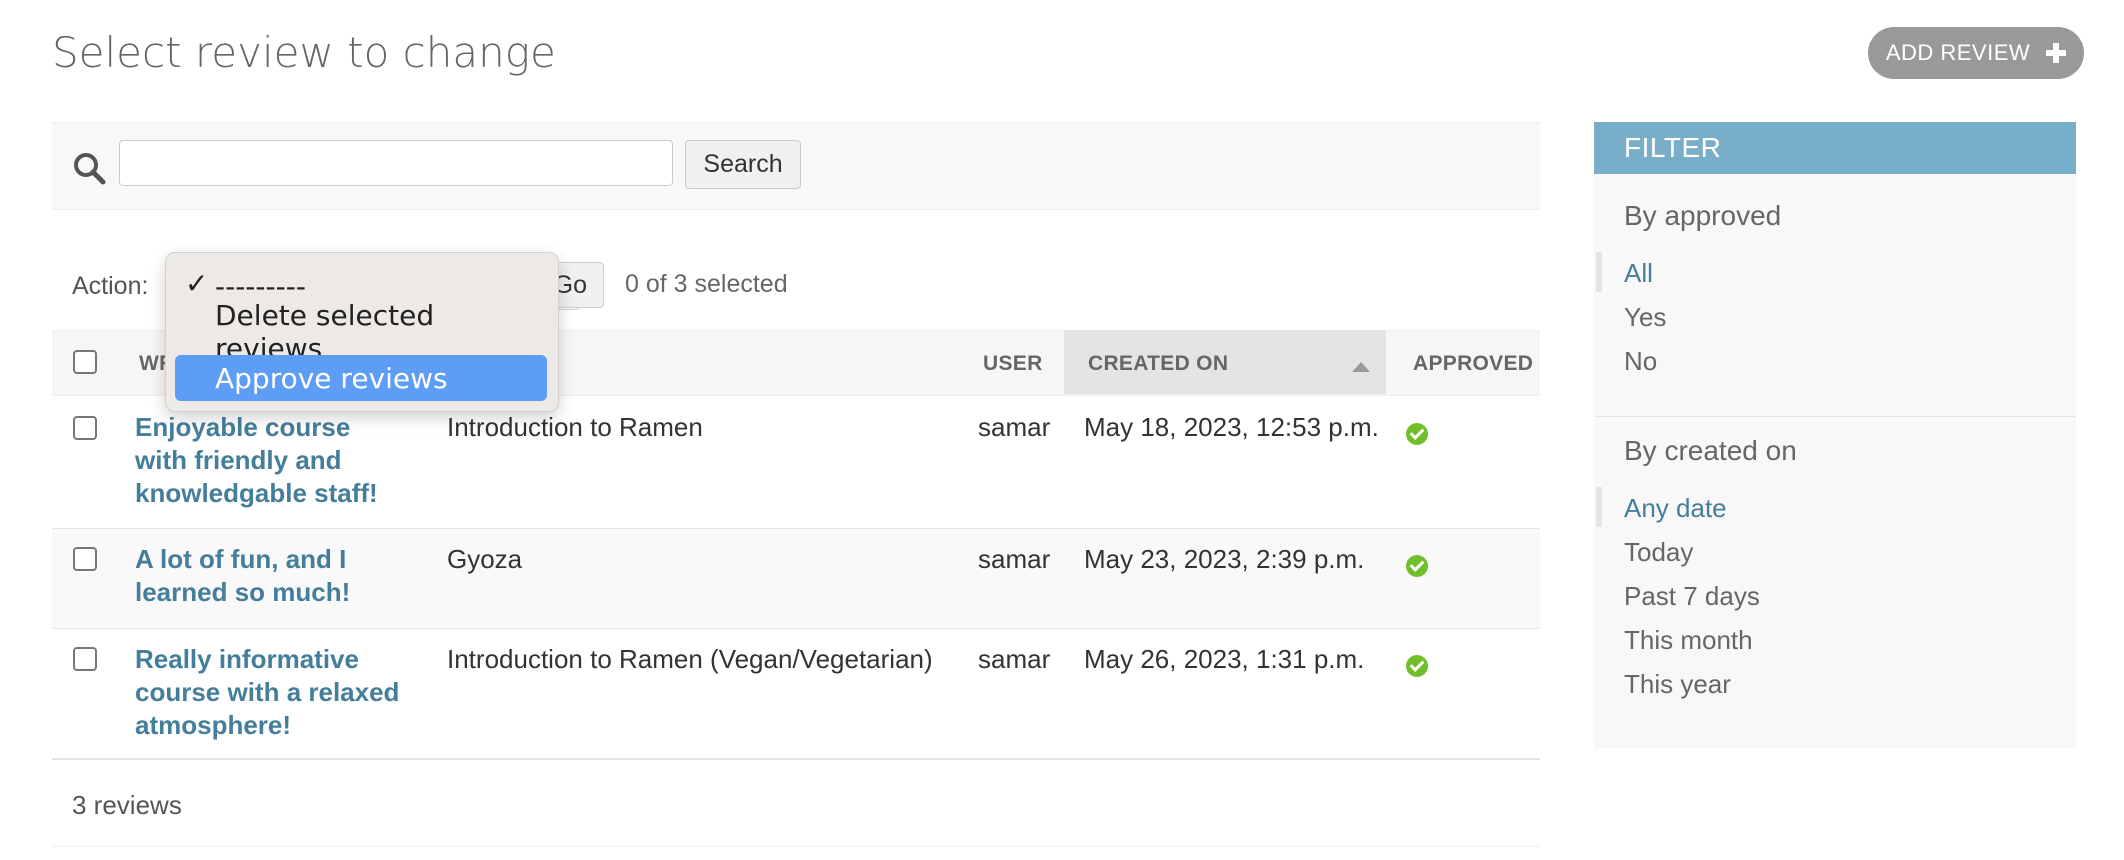  Describe the element at coordinates (1231, 427) in the screenshot. I see `created-on-cell: May 18, 2023, 12:53 p.m.` at that location.